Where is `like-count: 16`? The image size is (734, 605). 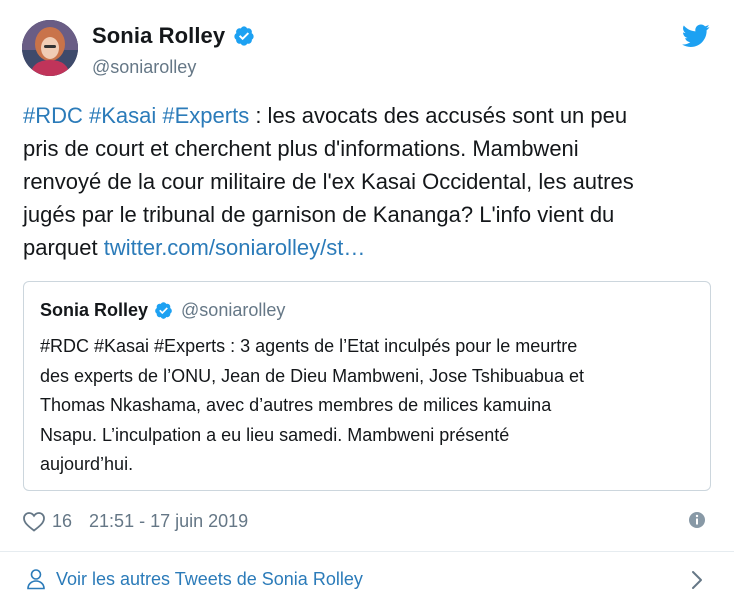
like-count: 16 is located at coordinates (62, 521).